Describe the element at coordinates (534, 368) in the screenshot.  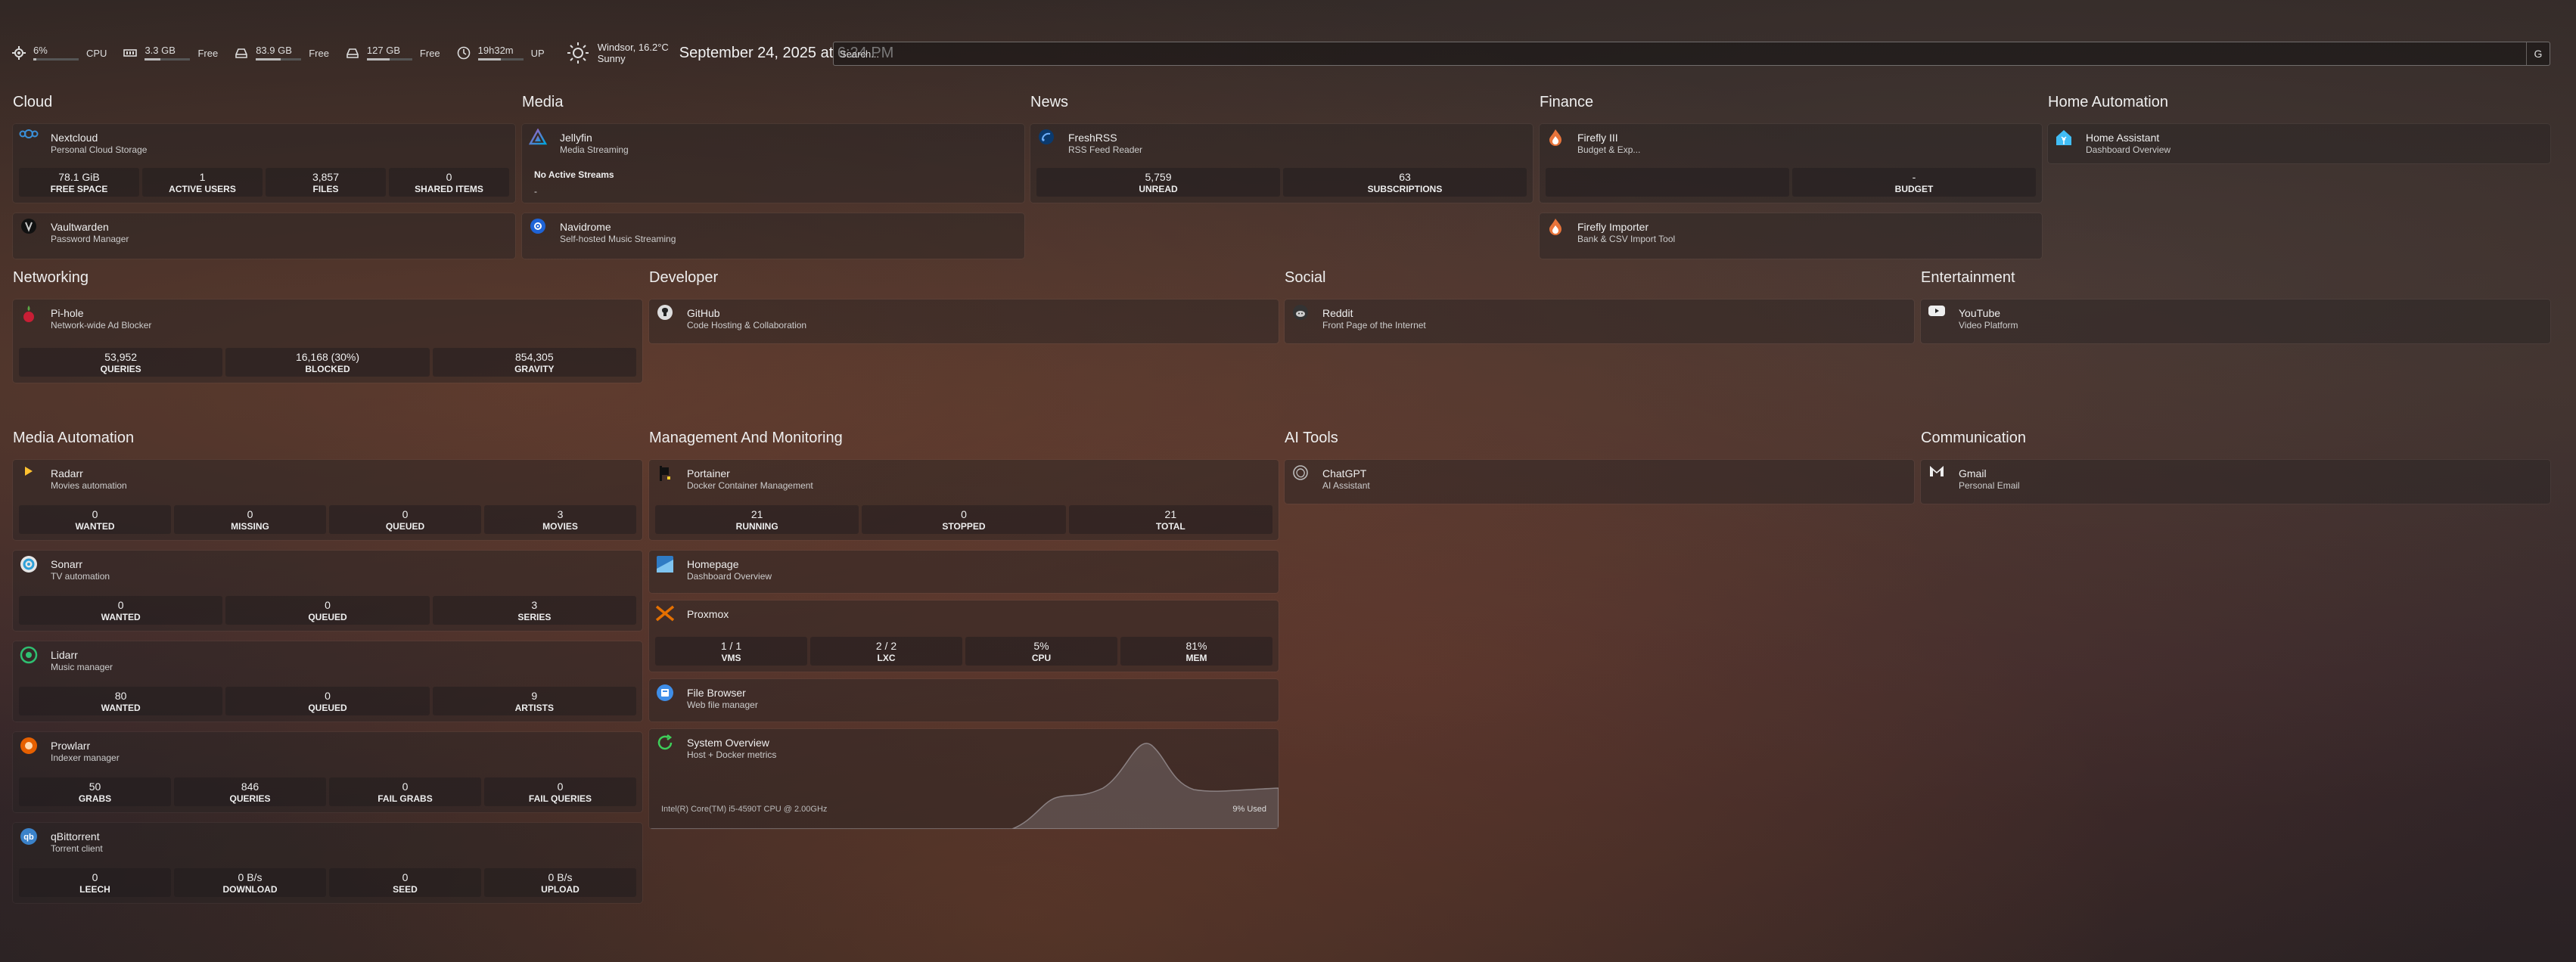
I see `stat-label: GRAVITY` at that location.